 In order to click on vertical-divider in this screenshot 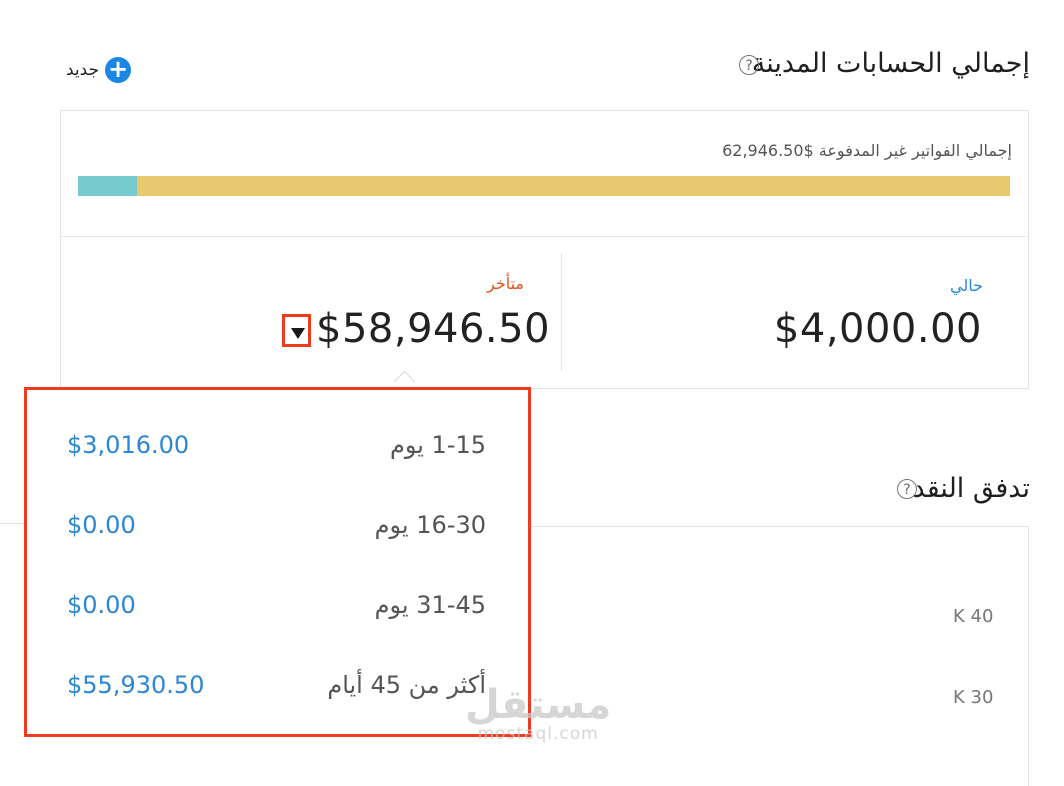, I will do `click(561, 312)`.